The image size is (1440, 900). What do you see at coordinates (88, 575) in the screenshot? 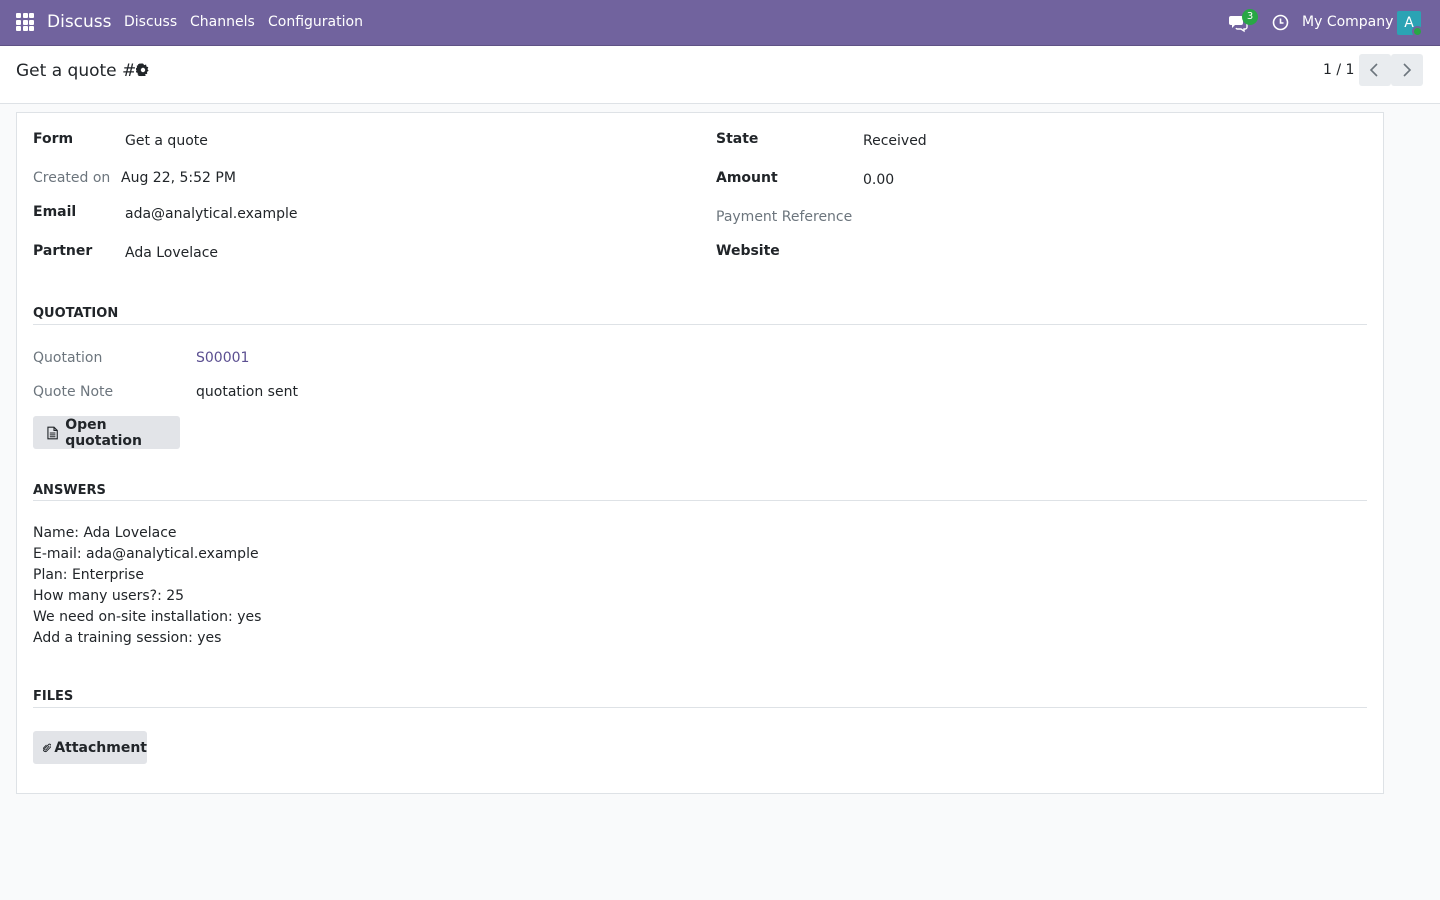
I see `answer-line: Plan: Enterprise` at bounding box center [88, 575].